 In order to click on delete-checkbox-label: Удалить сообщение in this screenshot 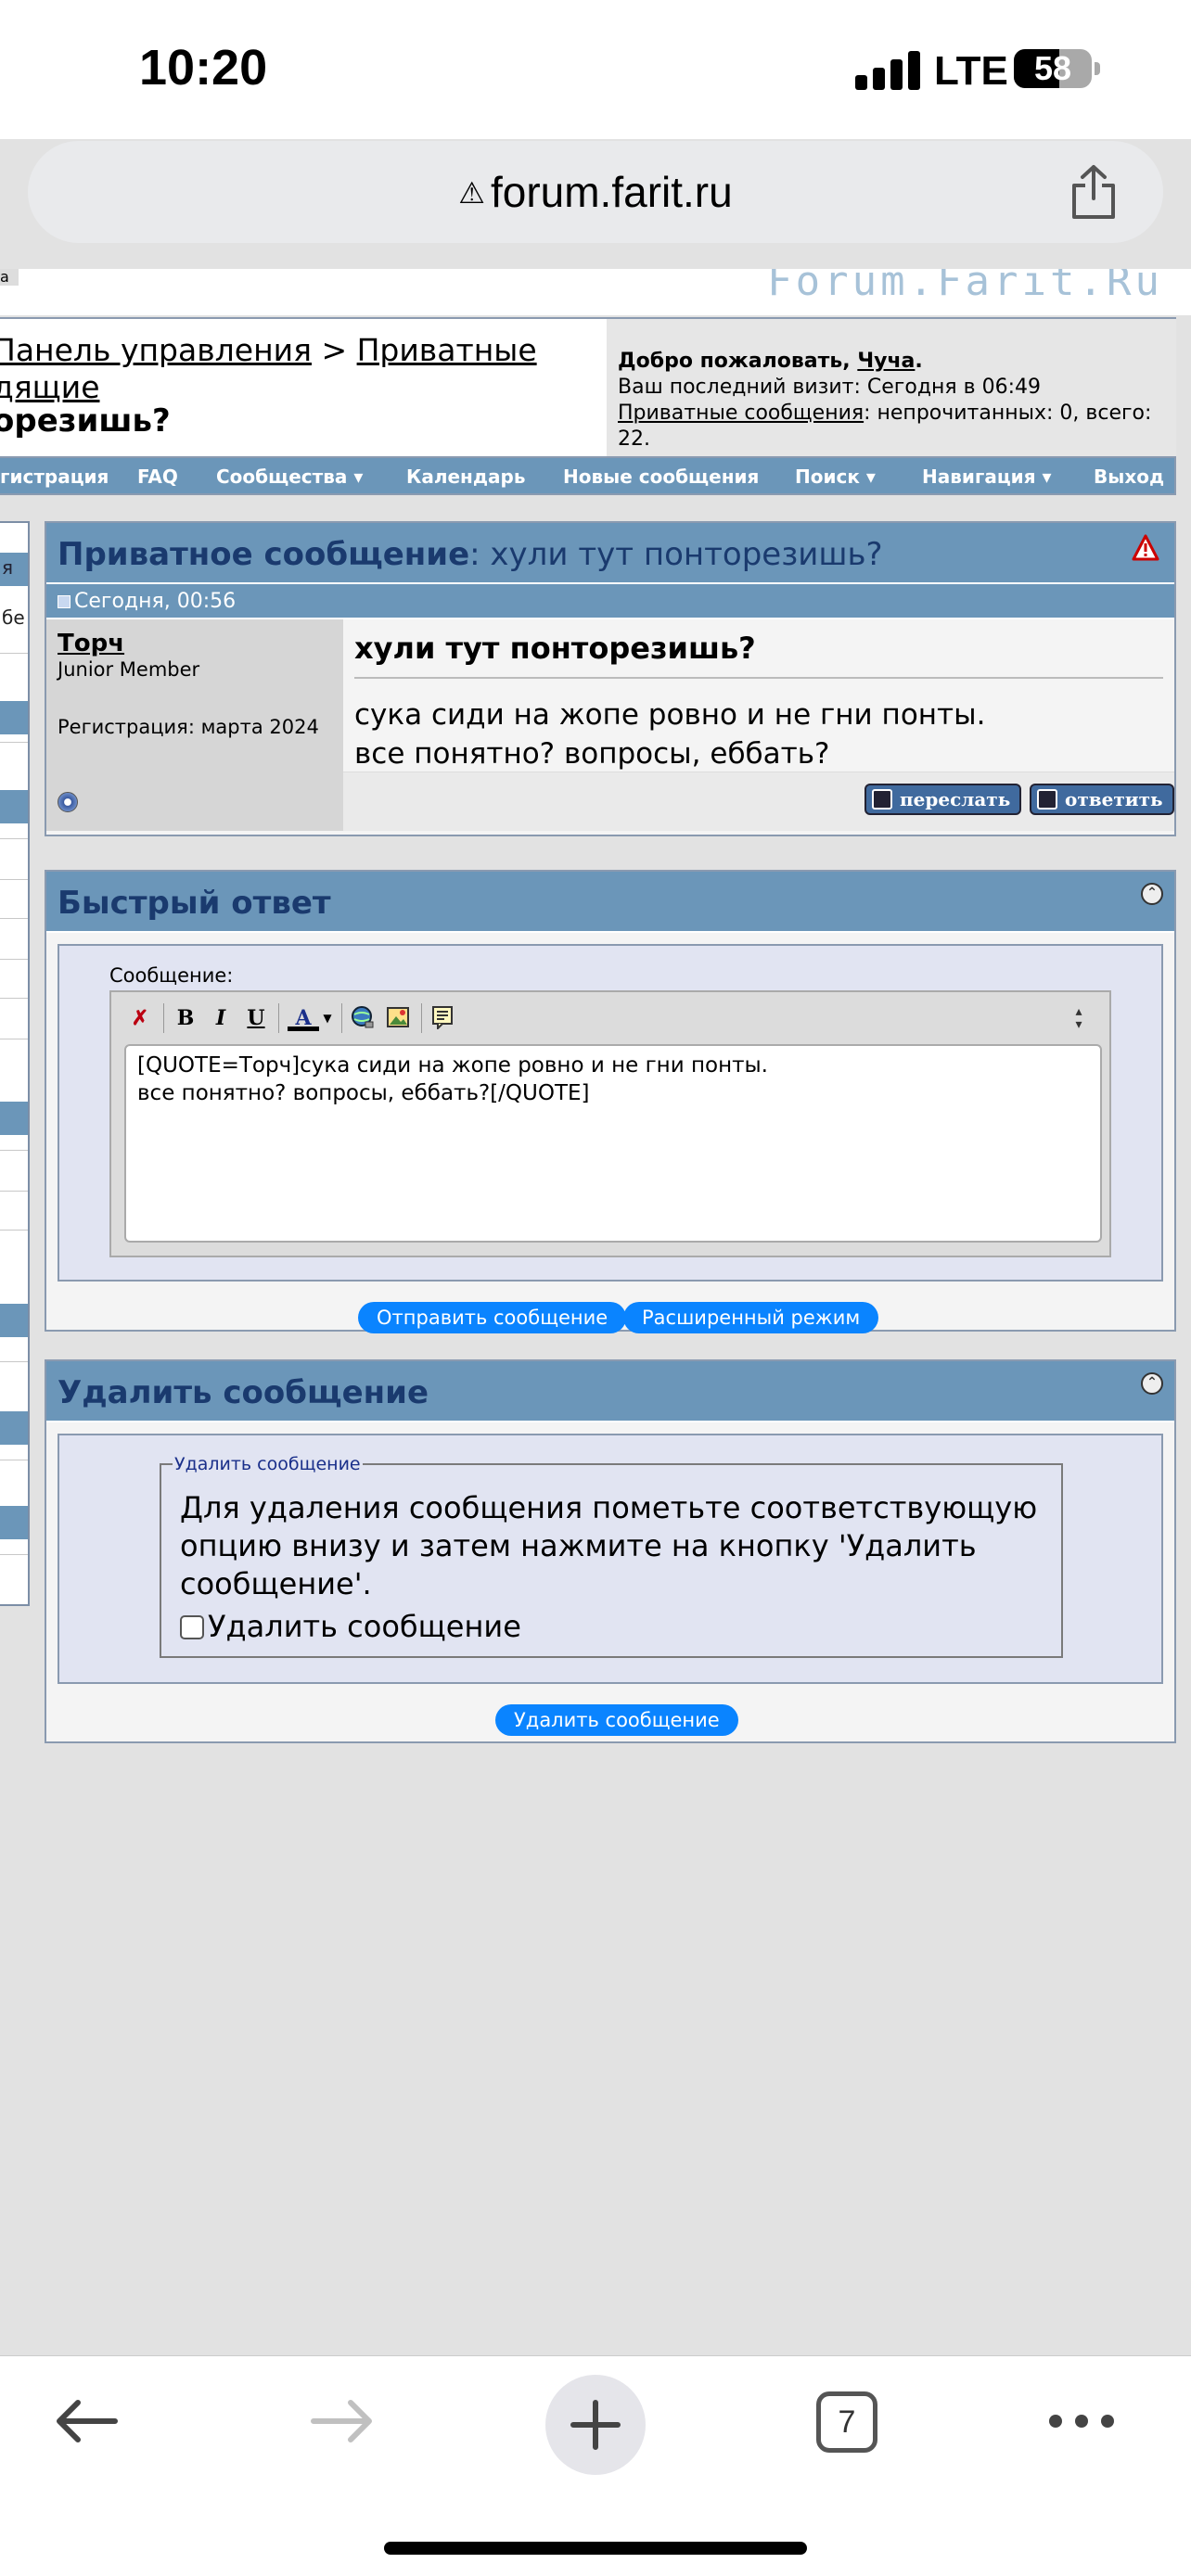, I will do `click(364, 1626)`.